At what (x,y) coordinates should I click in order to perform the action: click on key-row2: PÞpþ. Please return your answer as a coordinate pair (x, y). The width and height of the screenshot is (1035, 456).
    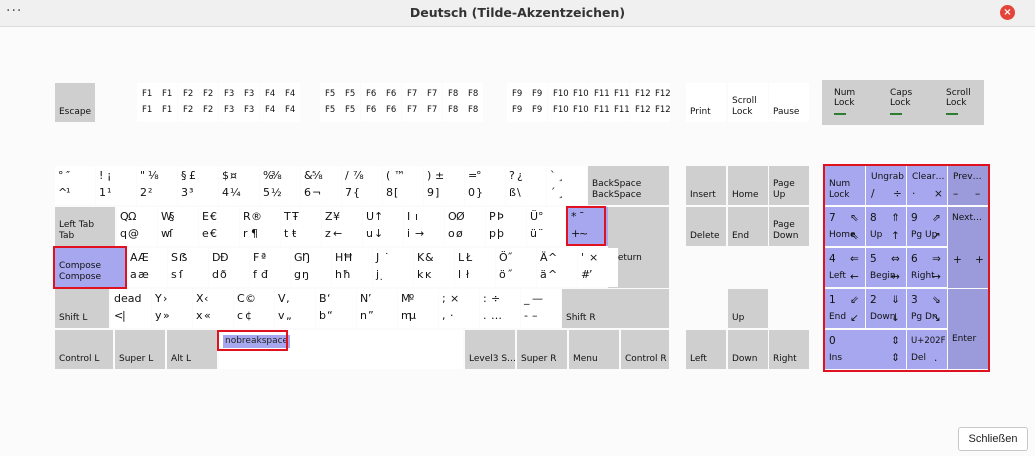
    Looking at the image, I should click on (506, 226).